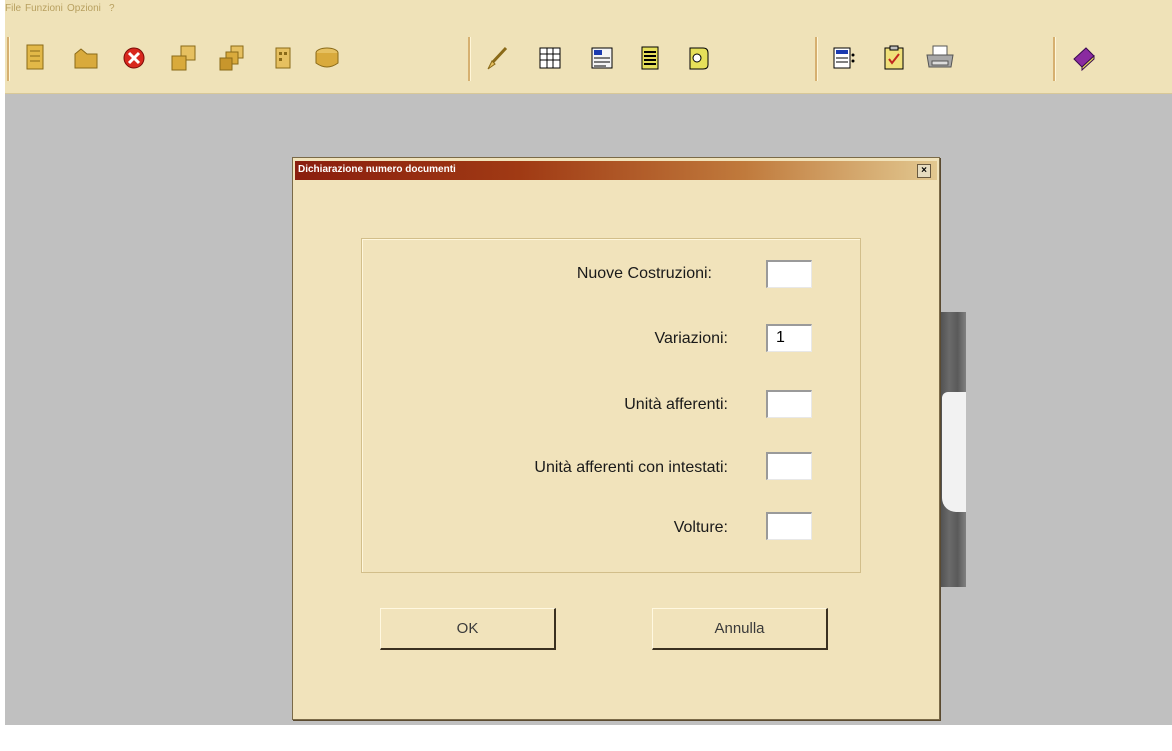 This screenshot has width=1172, height=751. What do you see at coordinates (789, 404) in the screenshot?
I see `unita-afferenti-field` at bounding box center [789, 404].